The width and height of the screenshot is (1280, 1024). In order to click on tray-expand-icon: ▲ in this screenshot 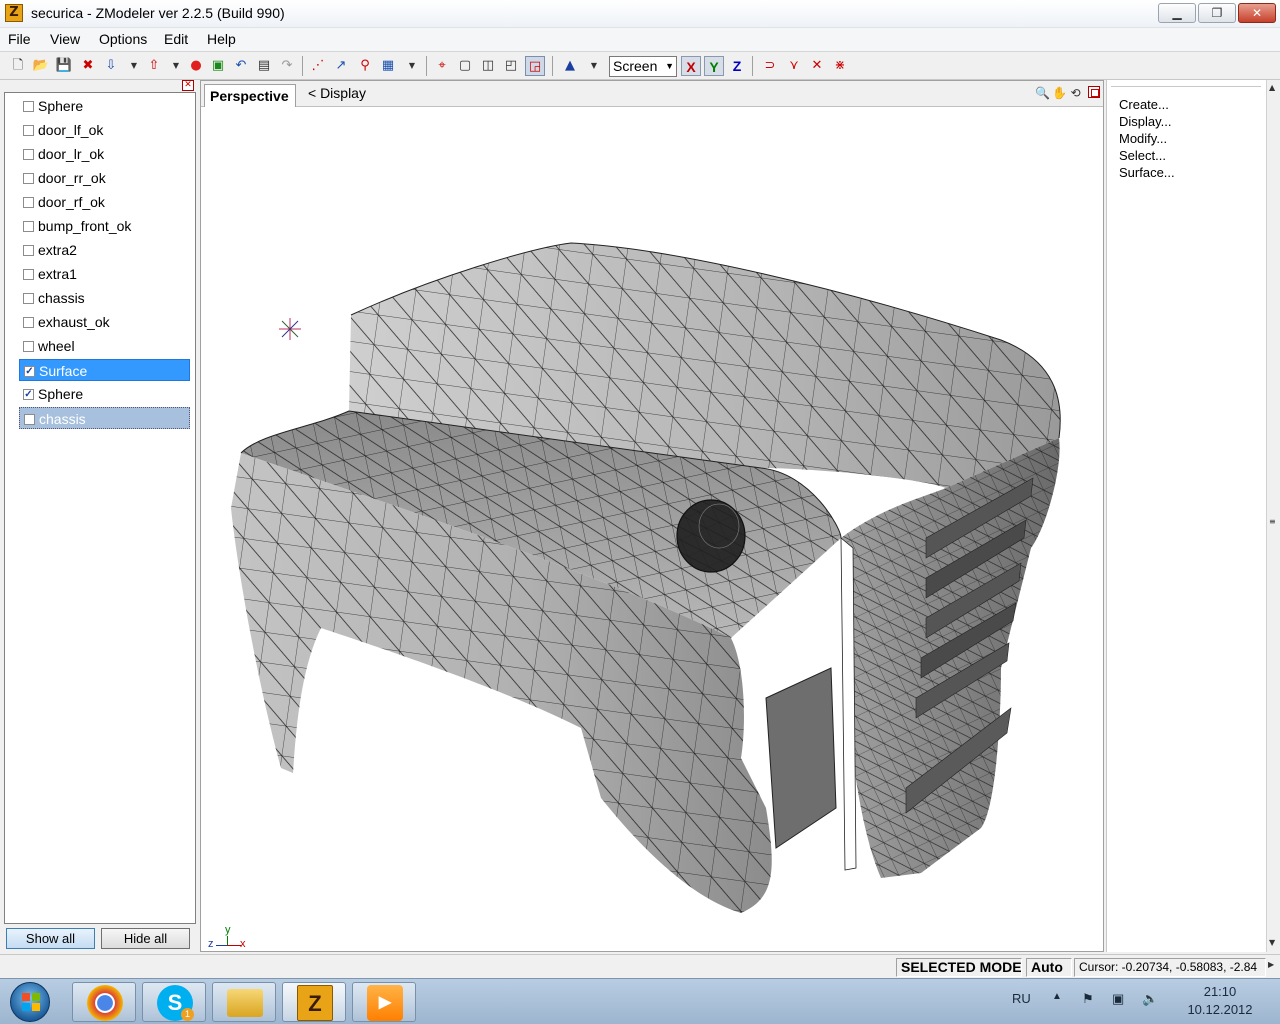, I will do `click(1057, 996)`.